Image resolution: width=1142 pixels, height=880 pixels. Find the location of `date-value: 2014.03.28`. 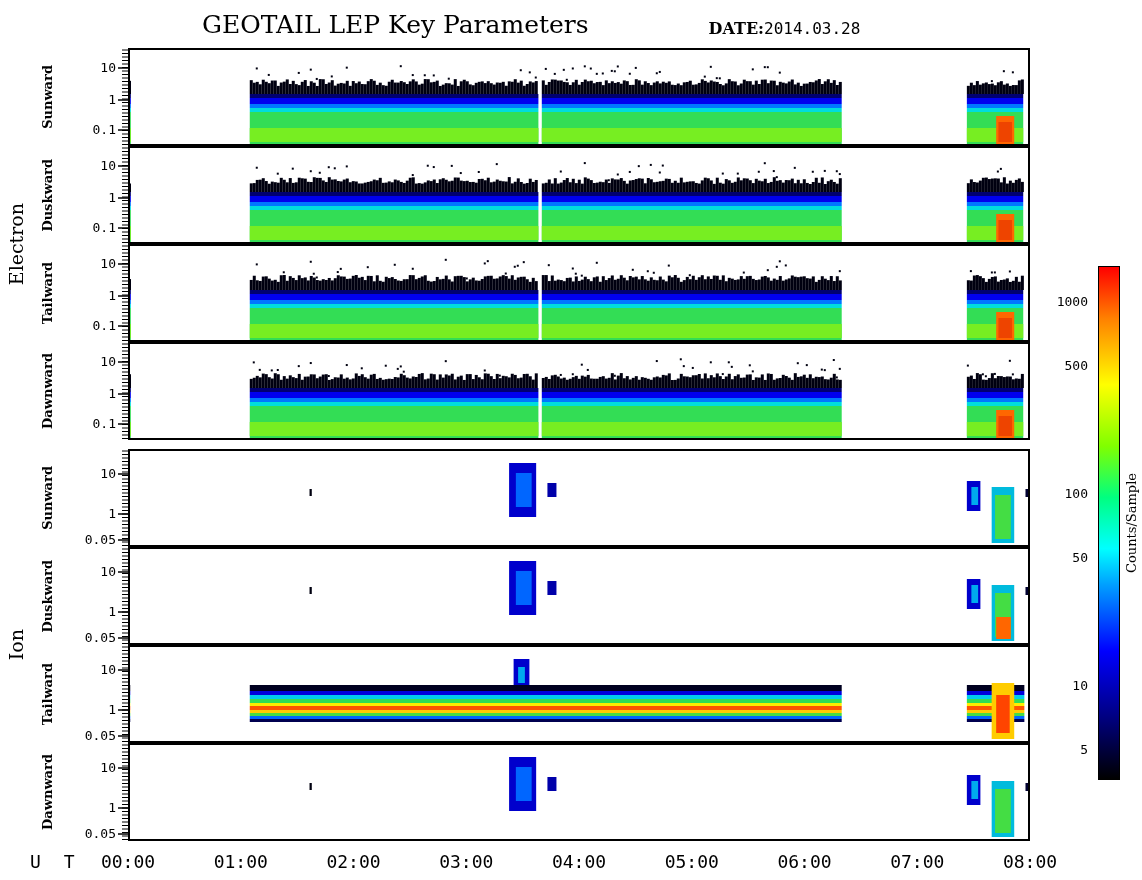

date-value: 2014.03.28 is located at coordinates (812, 28).